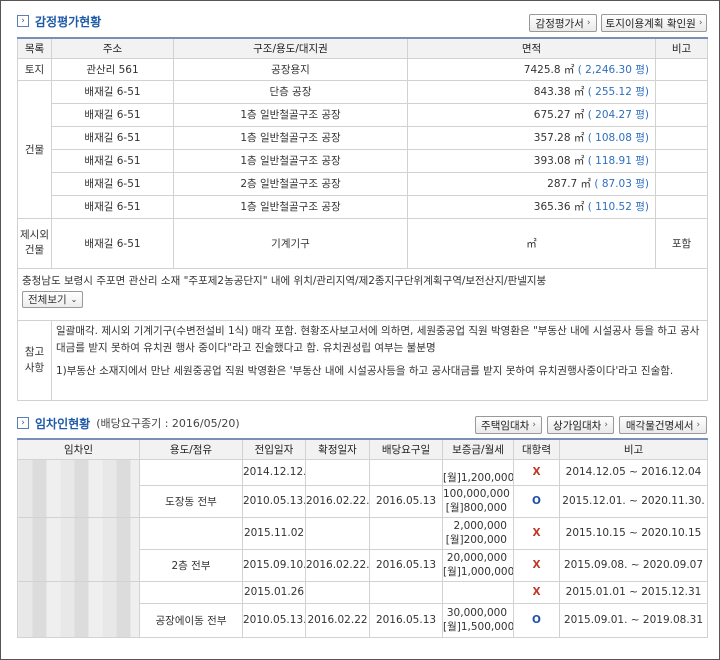  Describe the element at coordinates (613, 69) in the screenshot. I see `land-area-pyeong: ( 2,246.30 평)` at that location.